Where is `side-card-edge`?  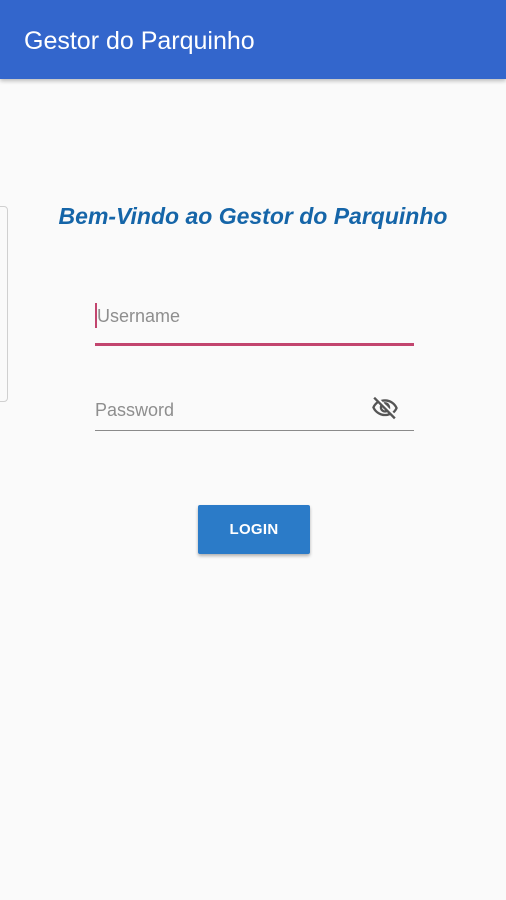 side-card-edge is located at coordinates (4, 304).